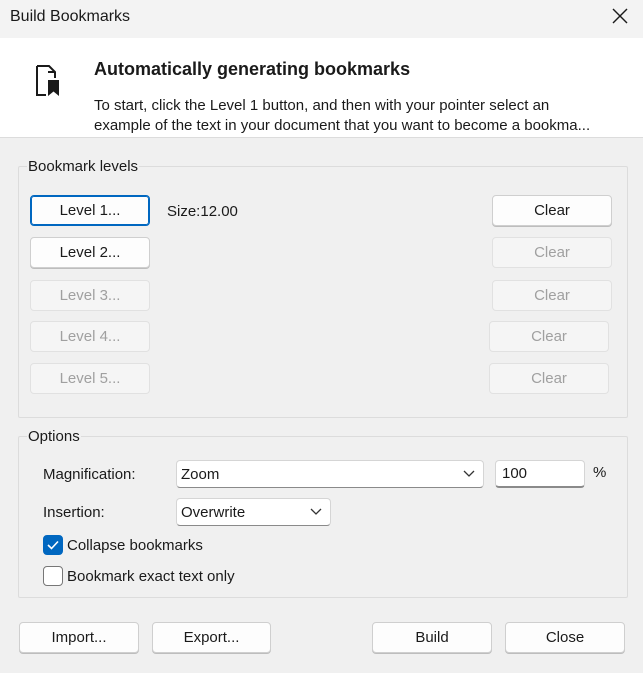 Image resolution: width=643 pixels, height=673 pixels. I want to click on bookmark-levels-label: Bookmark levels, so click(83, 166).